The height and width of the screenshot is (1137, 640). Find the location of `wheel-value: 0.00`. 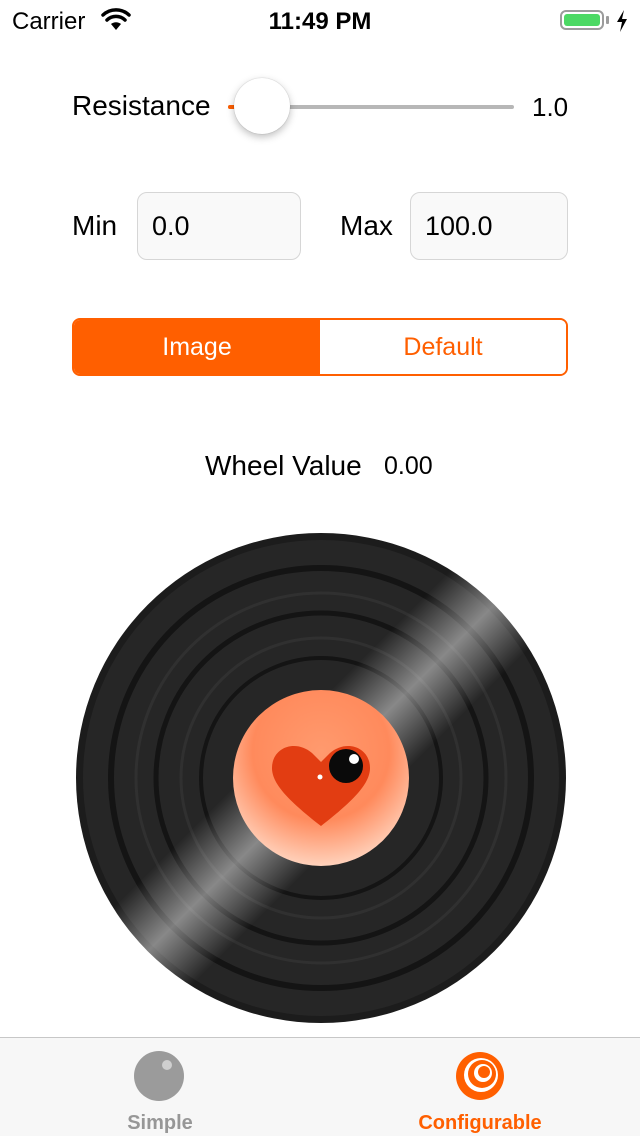

wheel-value: 0.00 is located at coordinates (408, 466).